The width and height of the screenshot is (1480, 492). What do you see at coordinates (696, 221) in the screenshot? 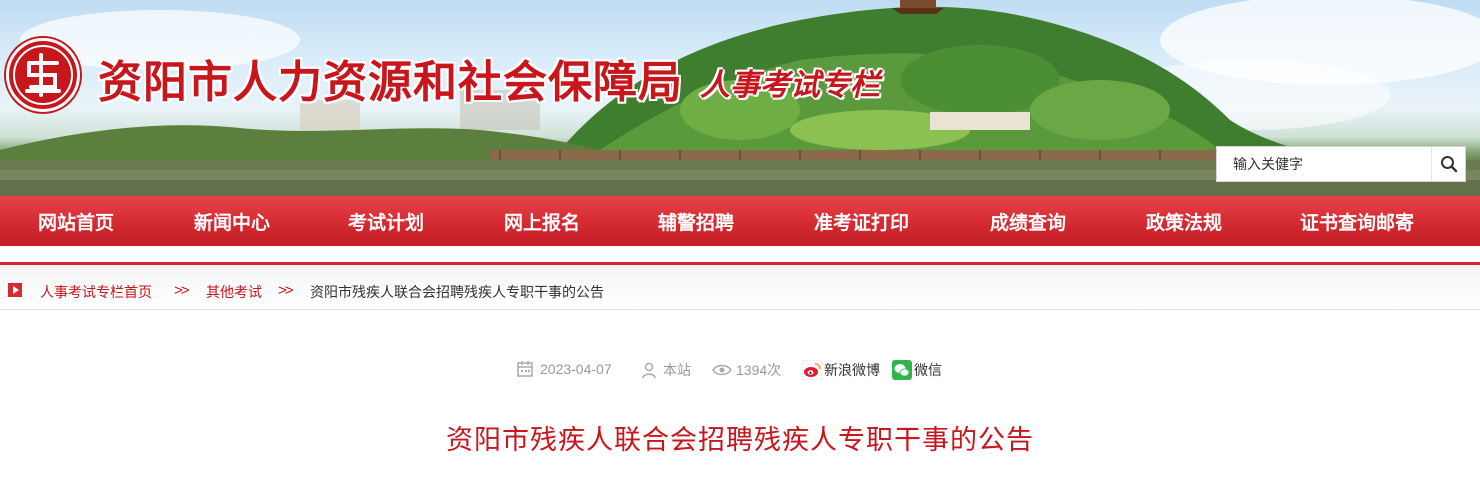
I see `nav-item-auxiliary-police: 辅警招聘` at bounding box center [696, 221].